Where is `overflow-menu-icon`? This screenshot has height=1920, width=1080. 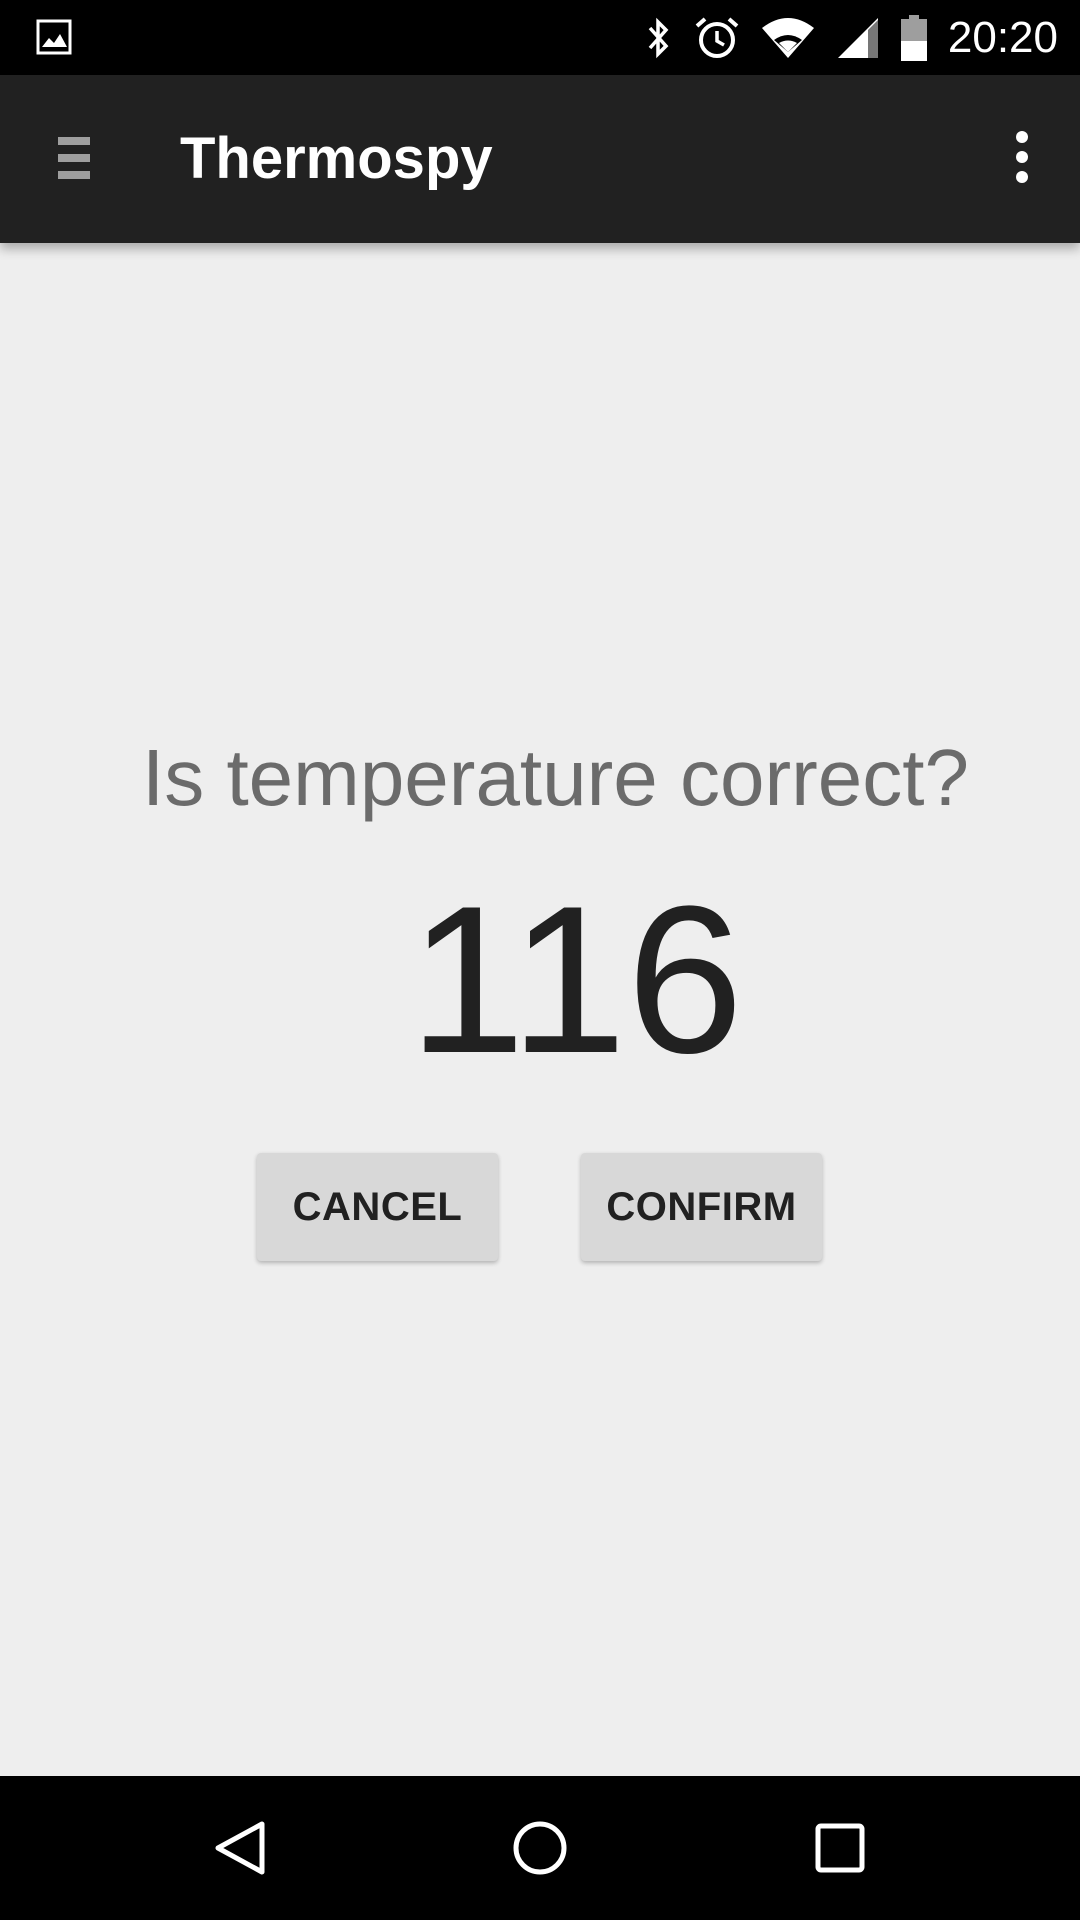 overflow-menu-icon is located at coordinates (1022, 159).